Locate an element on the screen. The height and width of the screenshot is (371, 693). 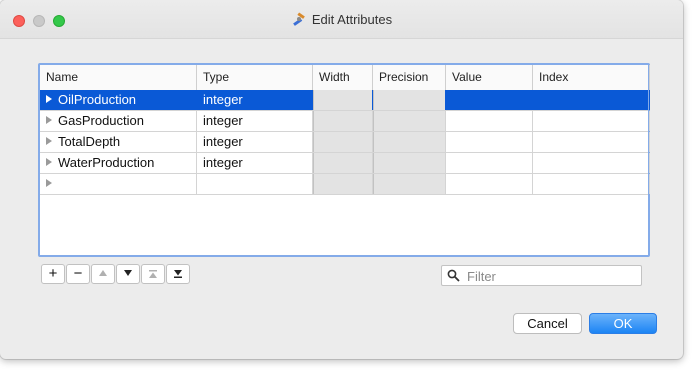
window-title-container: Edit Attributes is located at coordinates (341, 19).